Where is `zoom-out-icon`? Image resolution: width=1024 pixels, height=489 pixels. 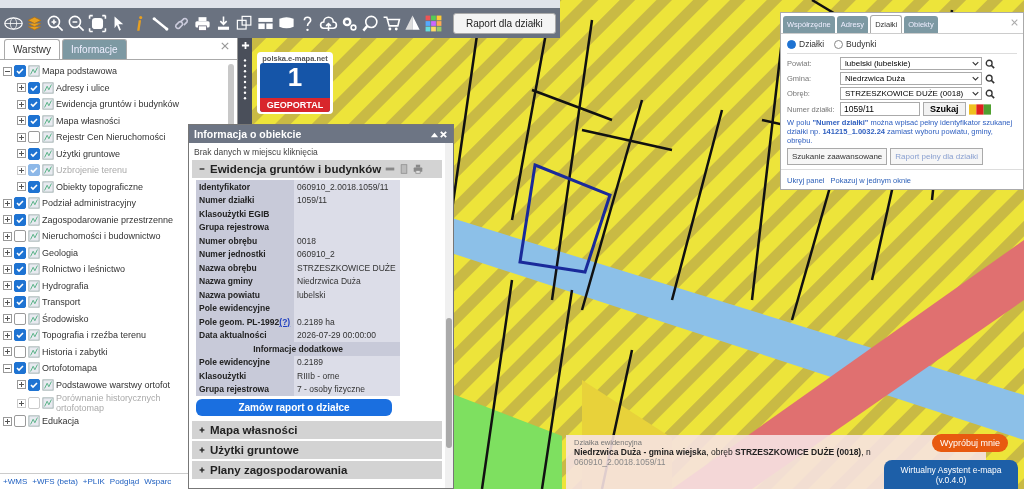
zoom-out-icon is located at coordinates (76, 23).